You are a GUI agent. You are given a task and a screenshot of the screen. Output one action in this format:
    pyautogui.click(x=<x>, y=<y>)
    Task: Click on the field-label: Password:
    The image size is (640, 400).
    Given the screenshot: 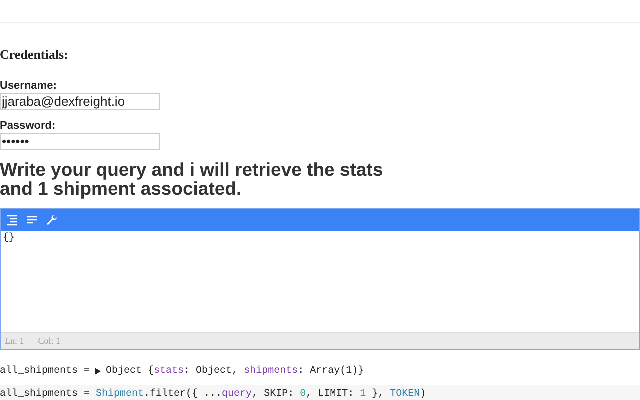 What is the action you would take?
    pyautogui.click(x=28, y=126)
    